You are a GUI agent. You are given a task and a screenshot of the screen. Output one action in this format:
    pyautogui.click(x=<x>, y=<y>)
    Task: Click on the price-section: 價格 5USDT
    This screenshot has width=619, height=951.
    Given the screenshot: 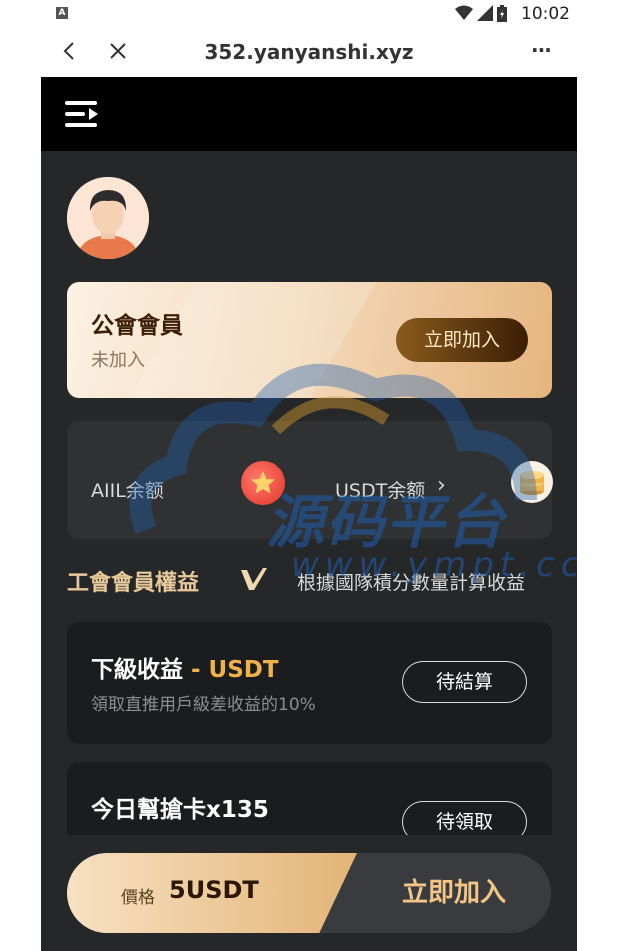 What is the action you would take?
    pyautogui.click(x=212, y=893)
    